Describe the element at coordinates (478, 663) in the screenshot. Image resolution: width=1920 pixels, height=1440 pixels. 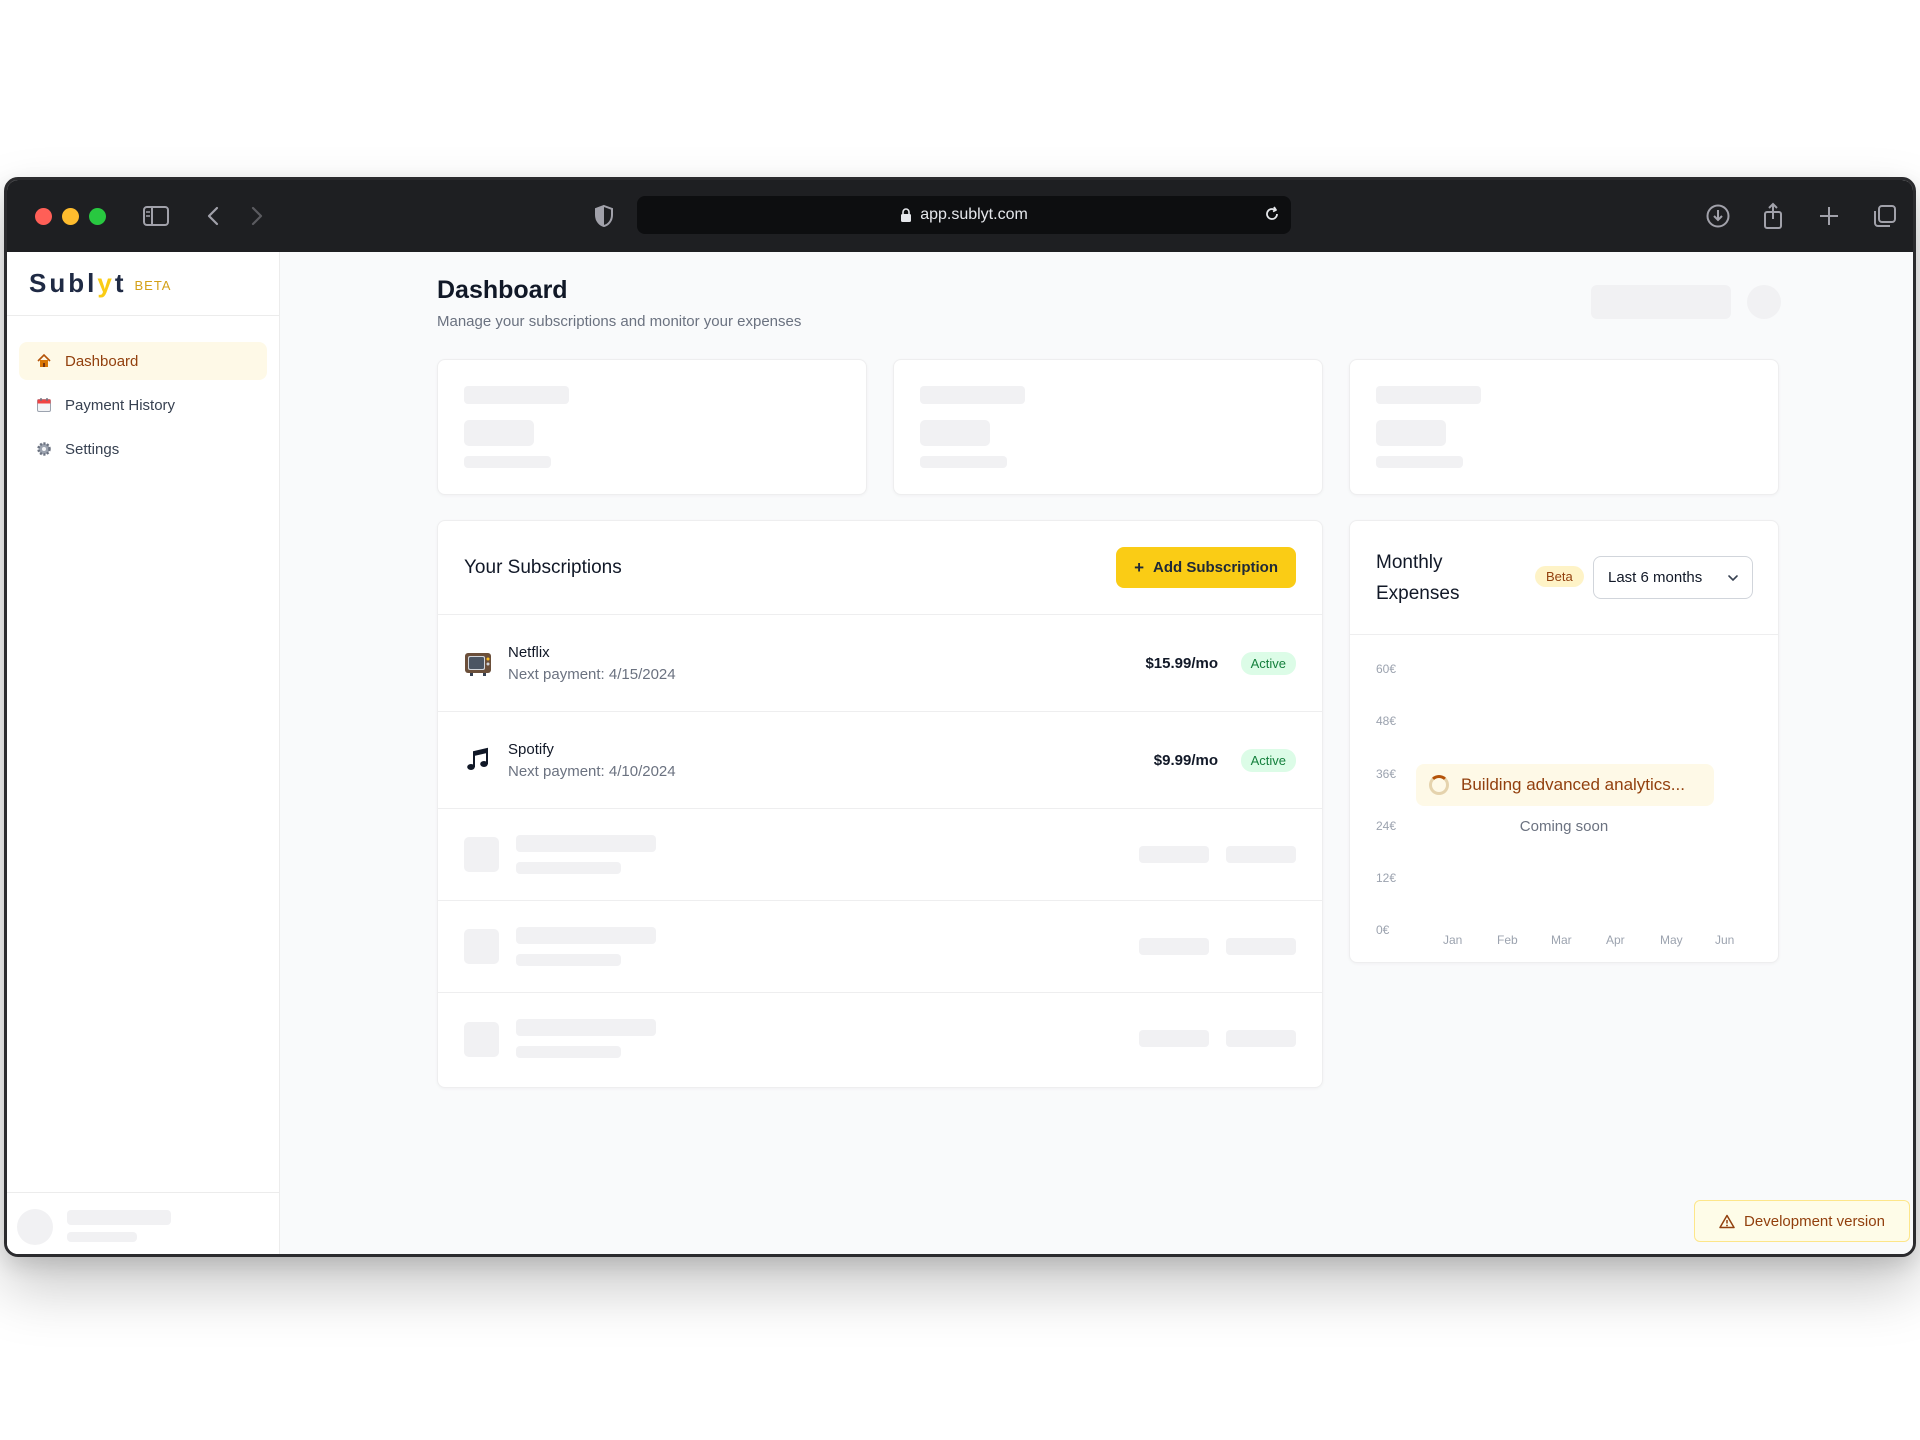
I see `tv-icon` at that location.